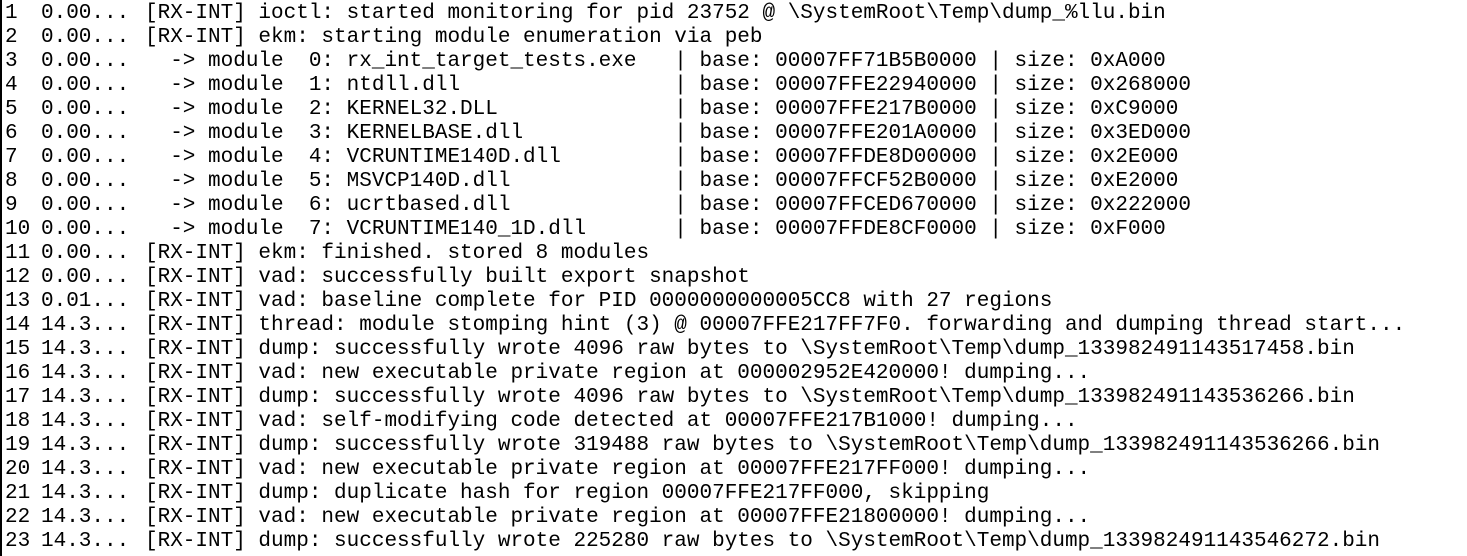  I want to click on line-number: 8, so click(11, 181).